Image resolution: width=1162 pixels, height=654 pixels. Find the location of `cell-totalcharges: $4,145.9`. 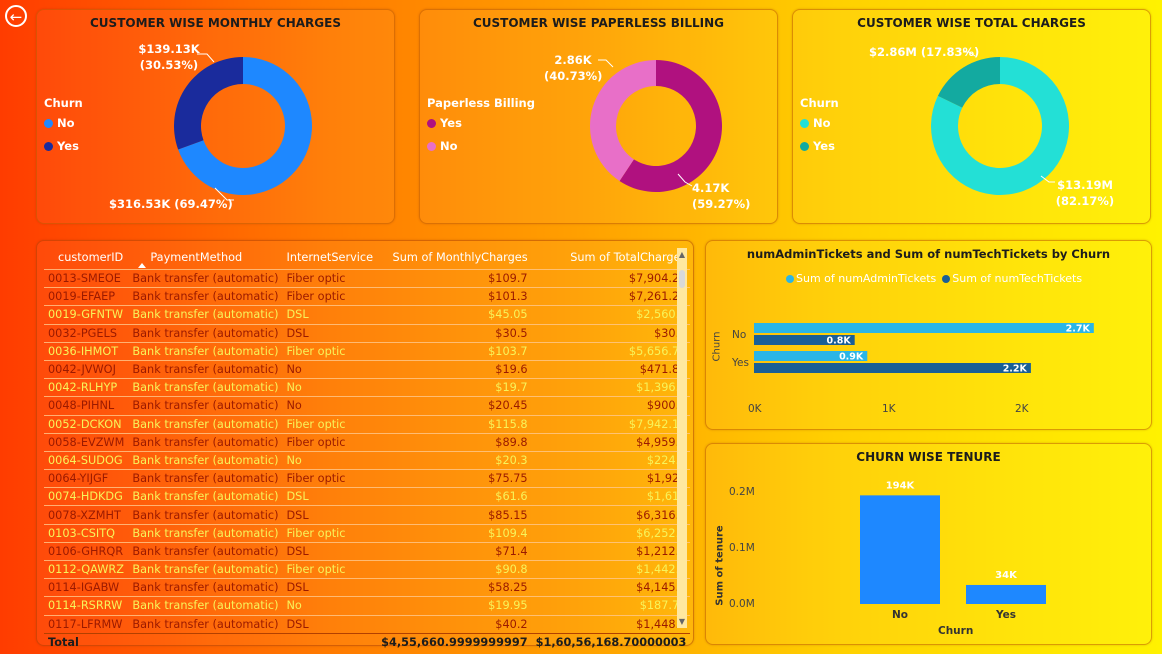

cell-totalcharges: $4,145.9 is located at coordinates (611, 587).